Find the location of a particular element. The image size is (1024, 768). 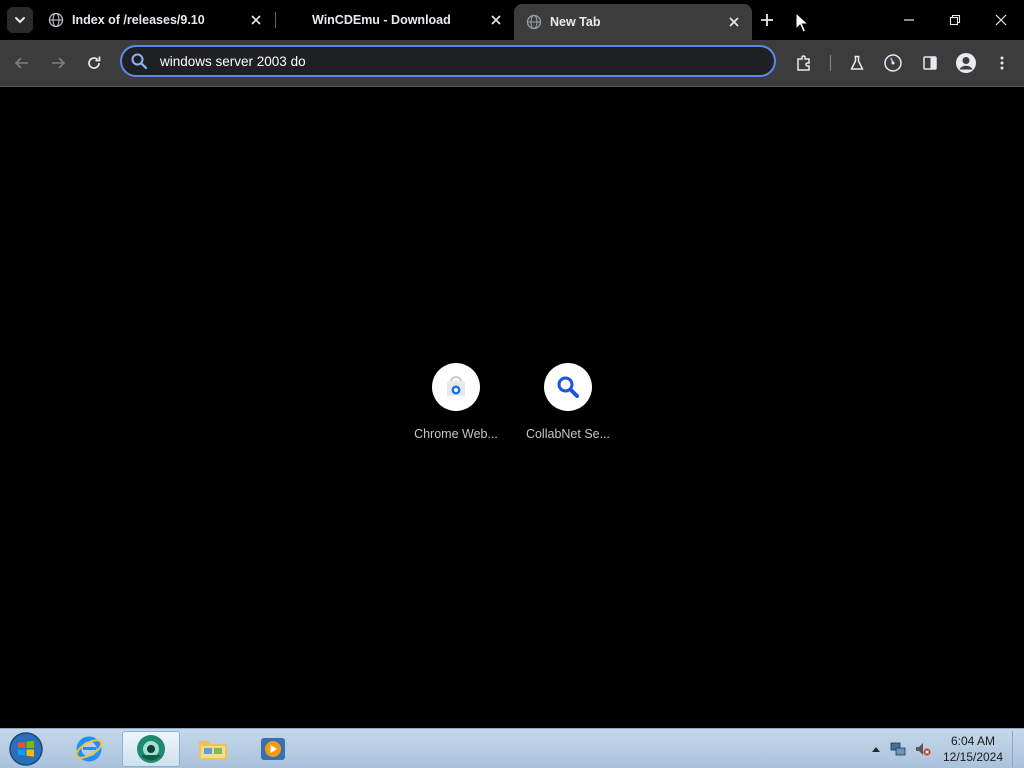

reload-icon is located at coordinates (94, 62).